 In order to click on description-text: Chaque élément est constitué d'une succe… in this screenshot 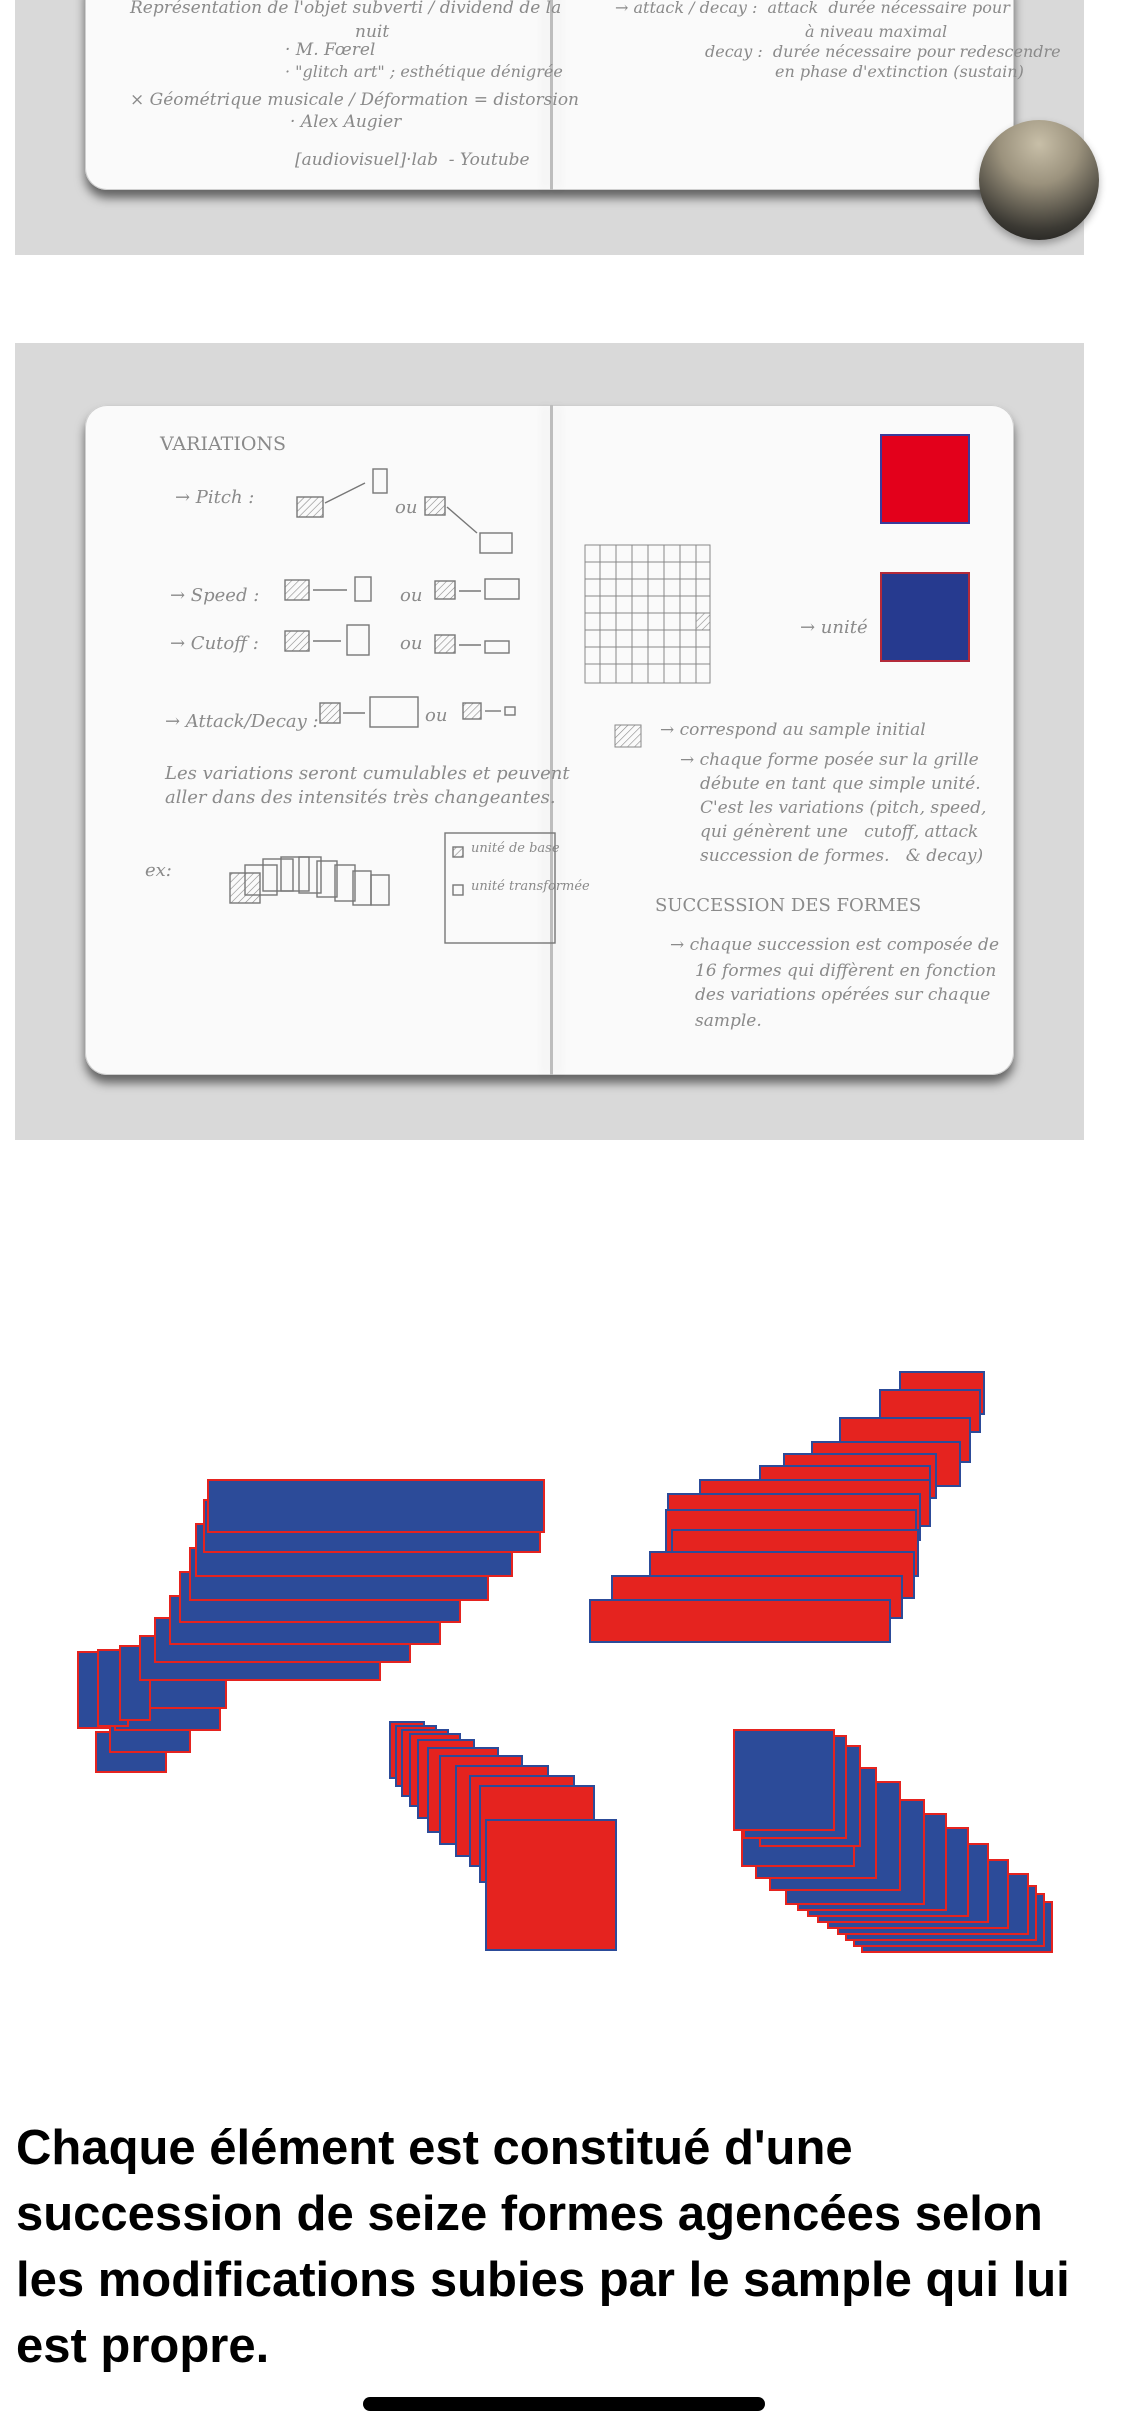, I will do `click(543, 2247)`.